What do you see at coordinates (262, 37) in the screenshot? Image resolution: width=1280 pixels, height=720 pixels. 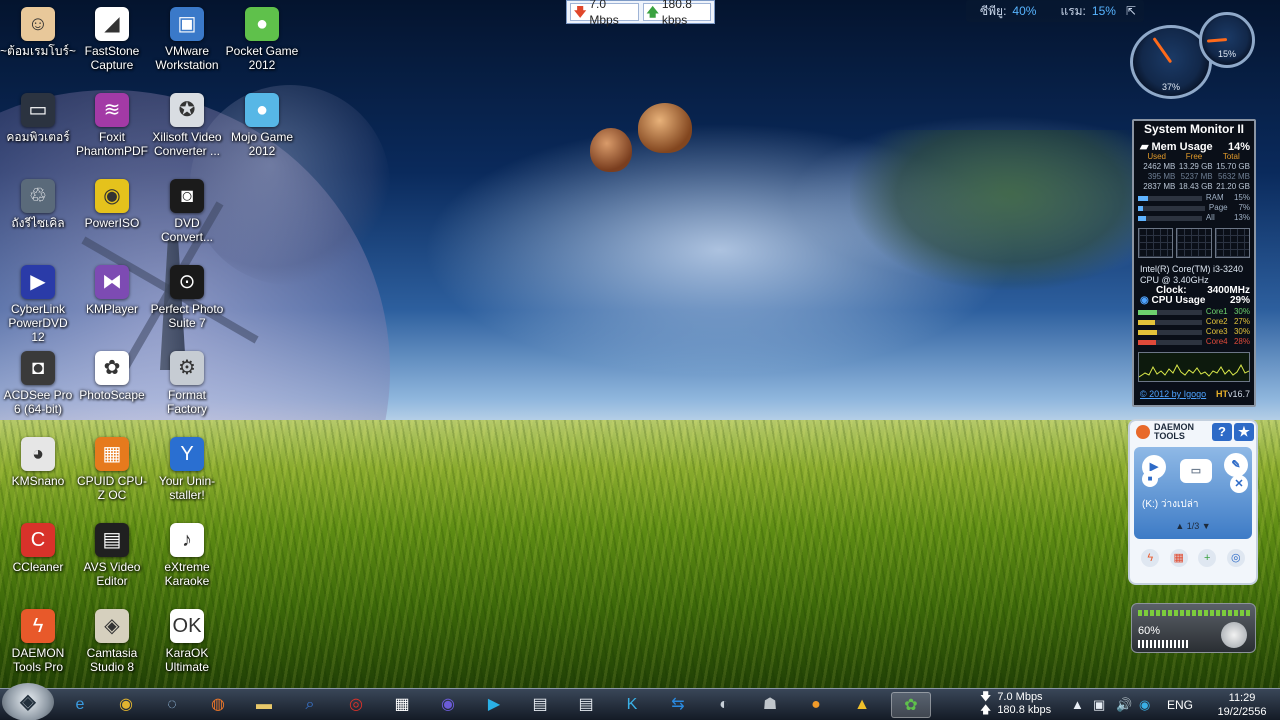 I see `desktop-icon: ● Pocket Game 2012` at bounding box center [262, 37].